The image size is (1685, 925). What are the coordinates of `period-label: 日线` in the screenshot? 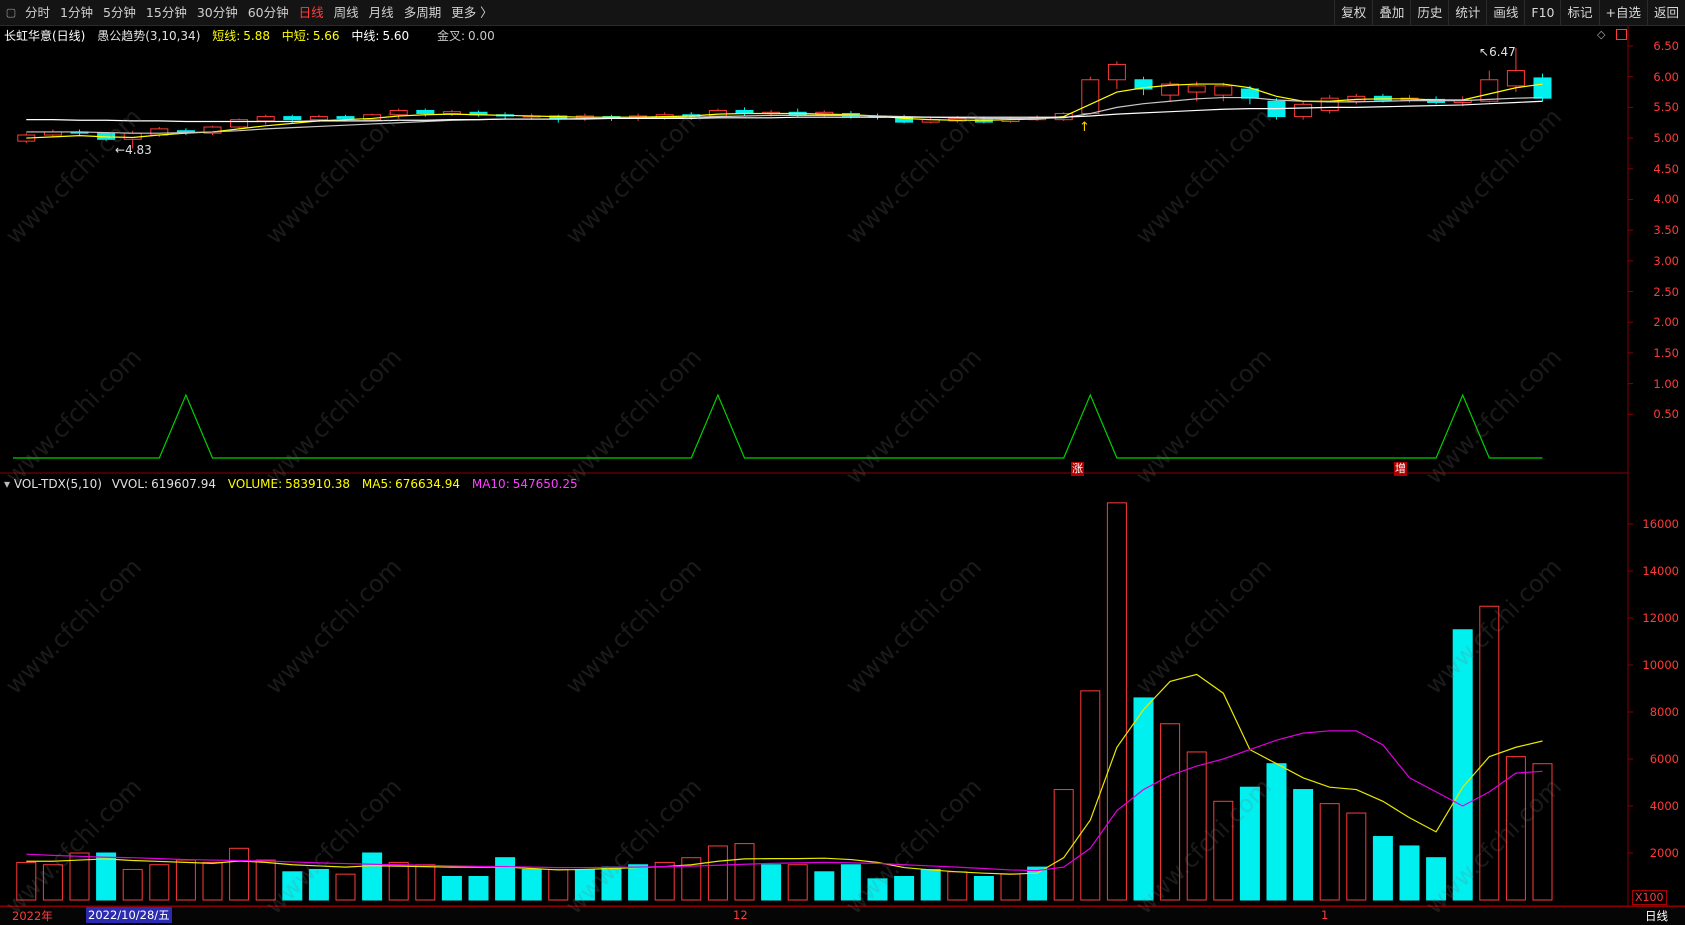 It's located at (1656, 916).